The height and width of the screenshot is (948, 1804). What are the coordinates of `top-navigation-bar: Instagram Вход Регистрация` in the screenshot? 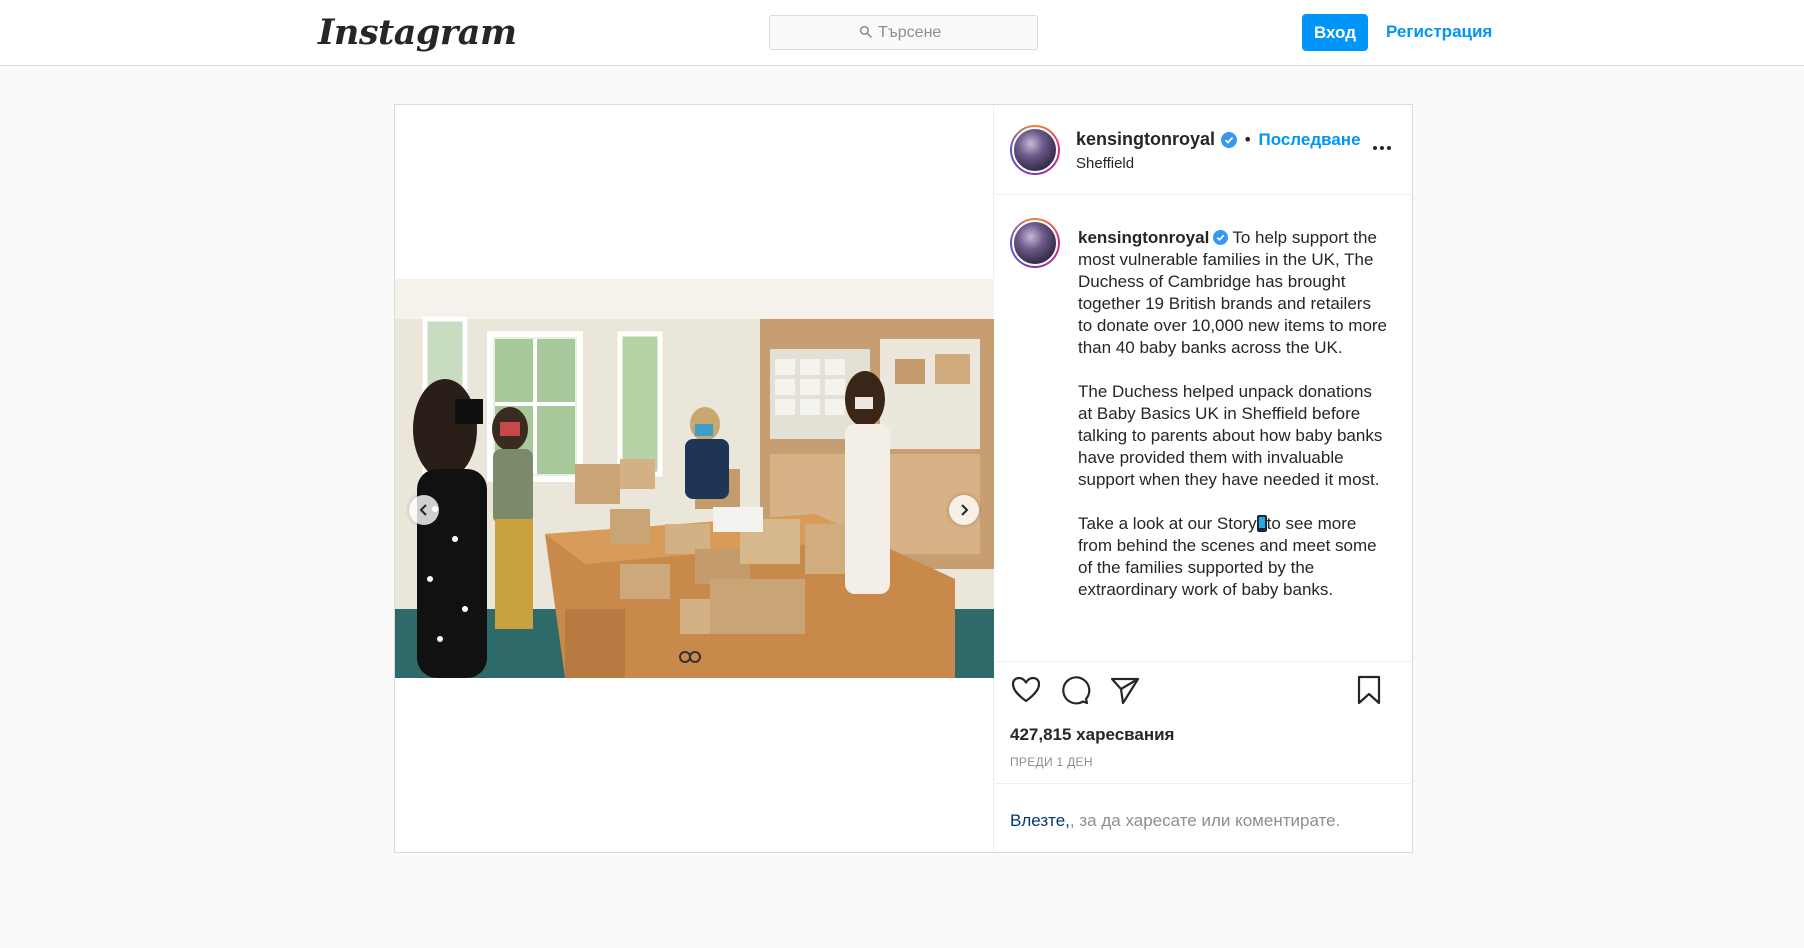 It's located at (902, 33).